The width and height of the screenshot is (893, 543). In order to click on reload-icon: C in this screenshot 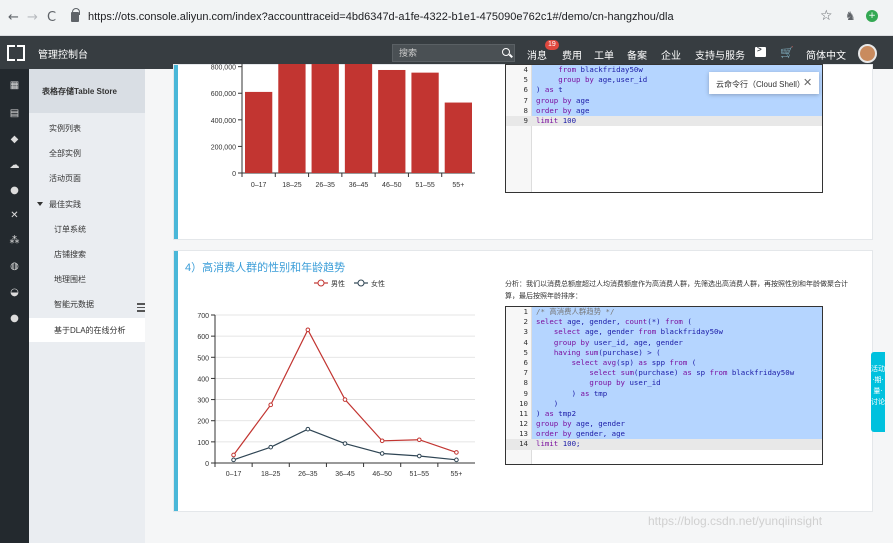, I will do `click(51, 17)`.